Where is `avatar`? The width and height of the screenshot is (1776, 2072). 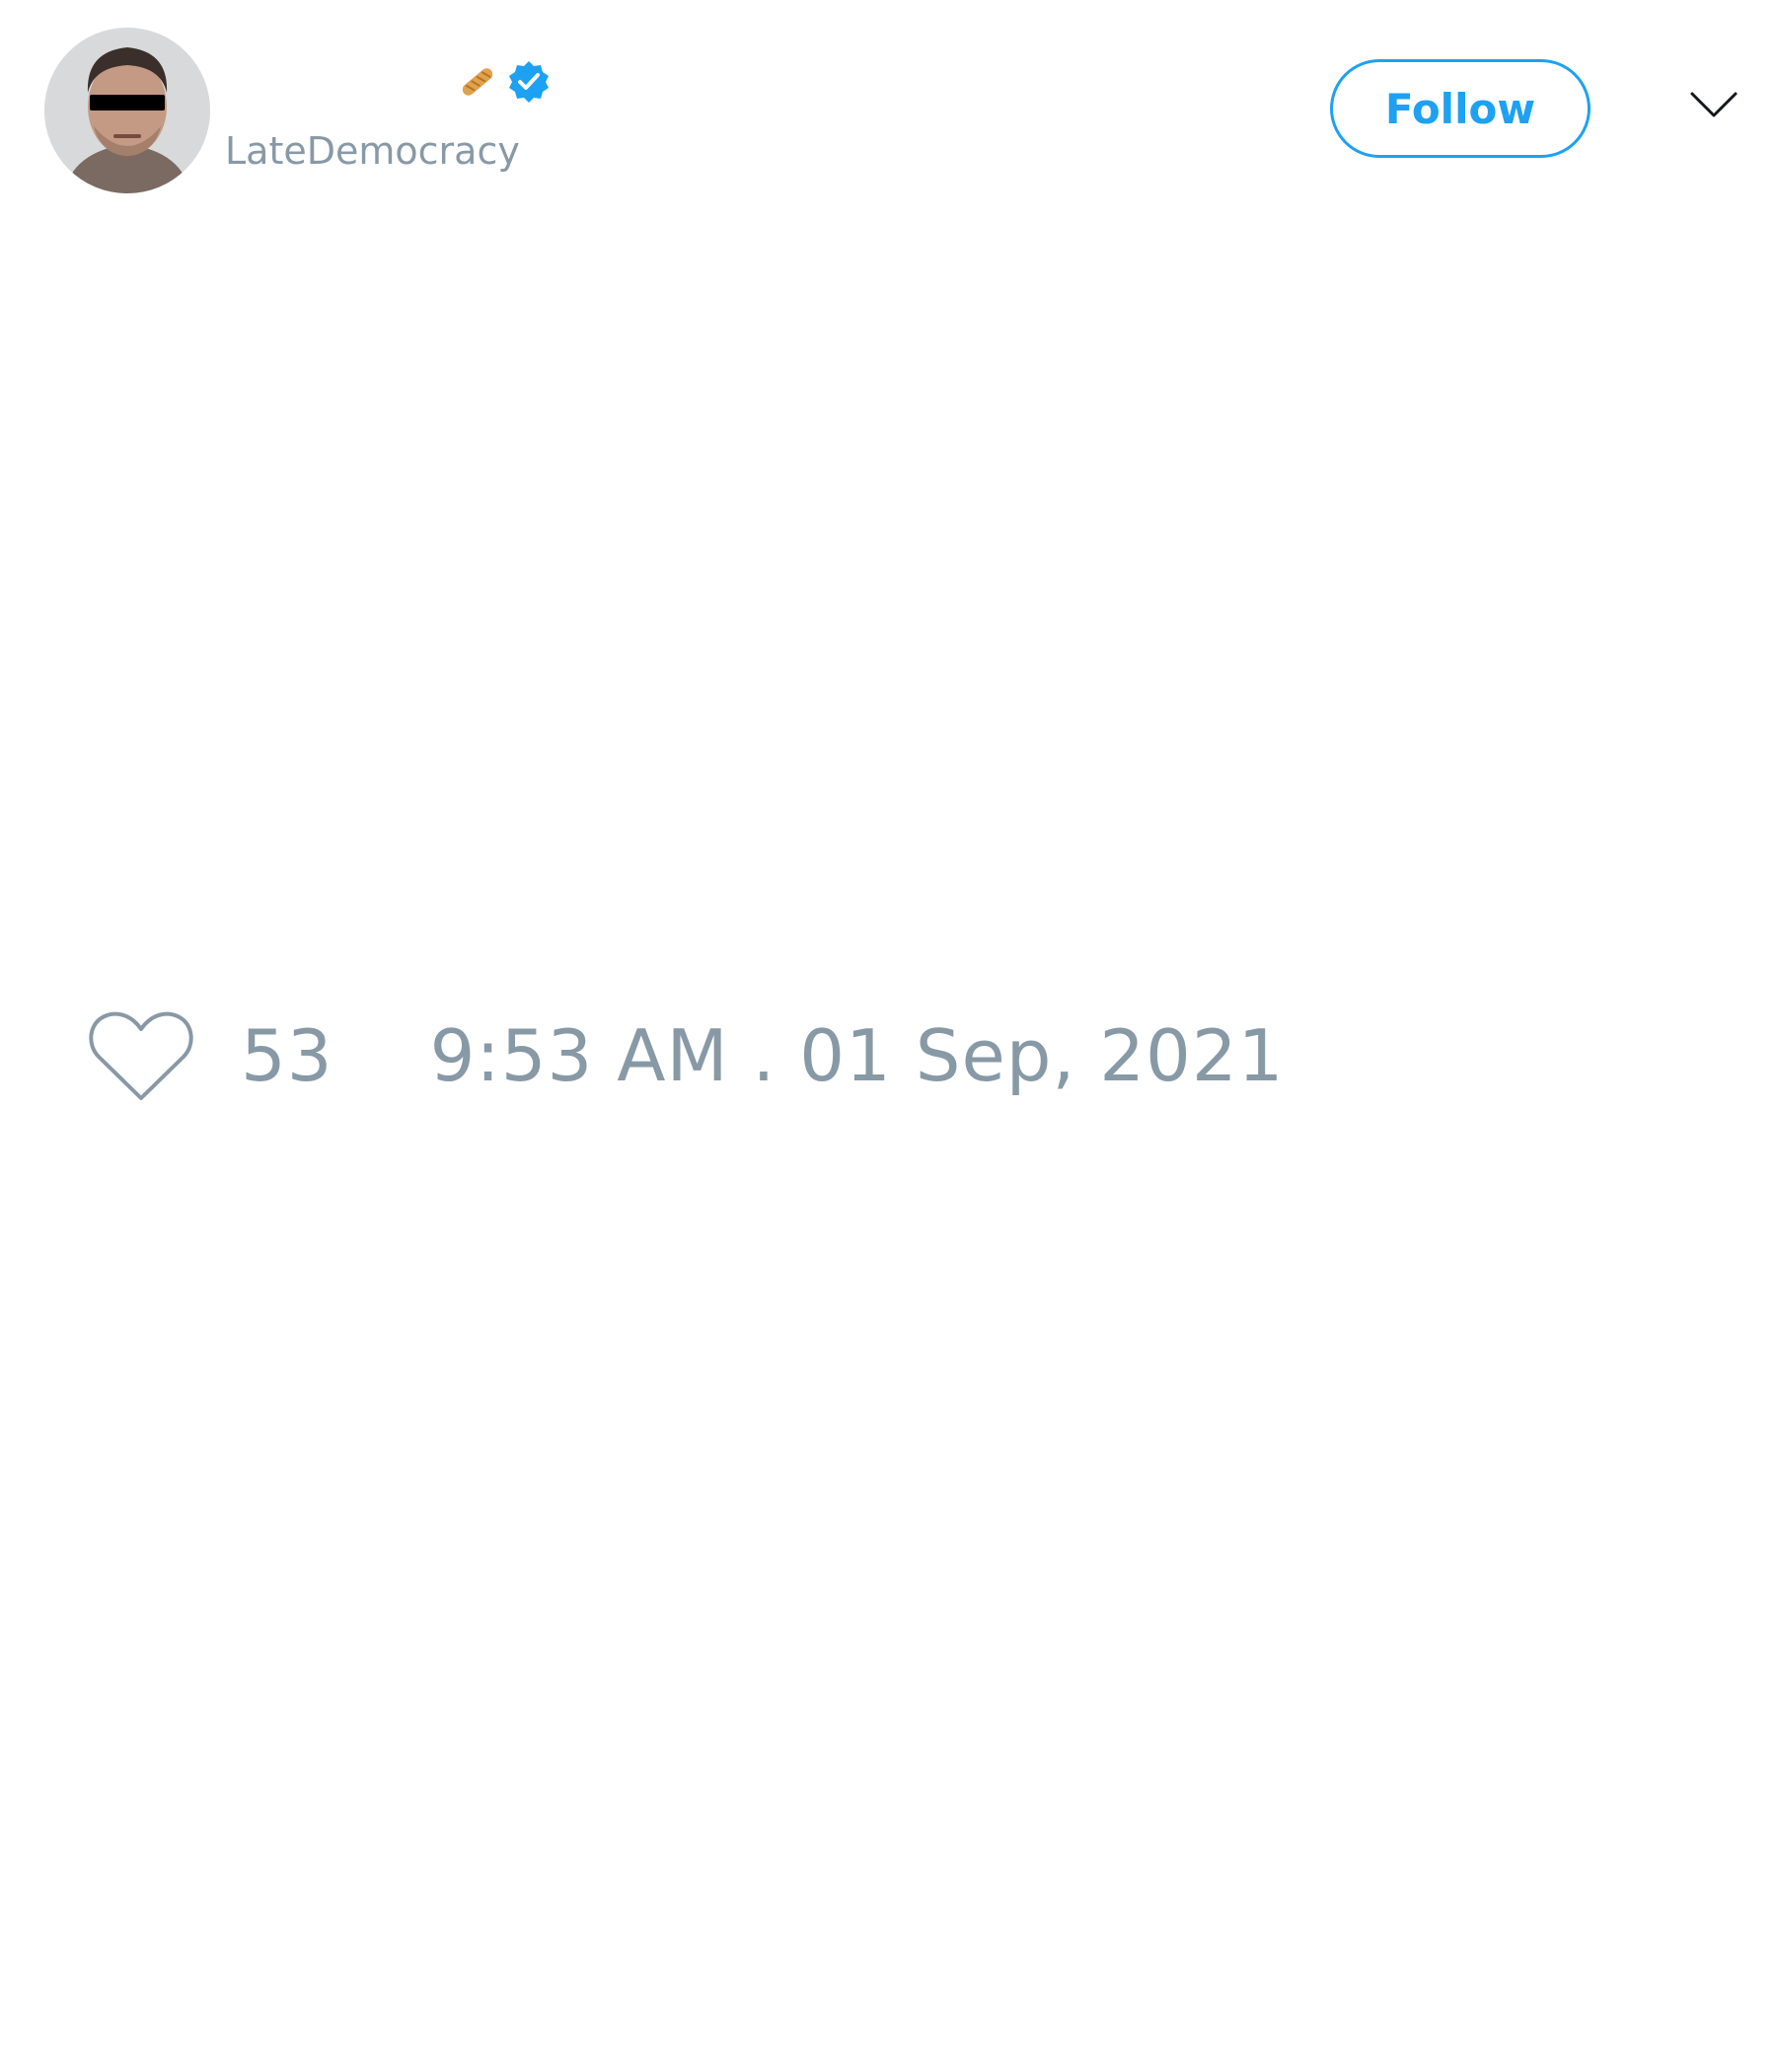 avatar is located at coordinates (127, 111).